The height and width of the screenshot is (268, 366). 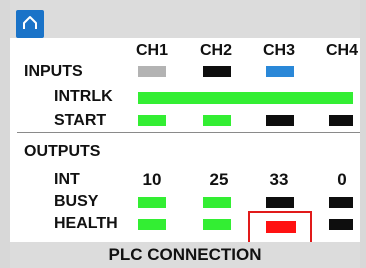 What do you see at coordinates (217, 224) in the screenshot?
I see `health-led-ch2` at bounding box center [217, 224].